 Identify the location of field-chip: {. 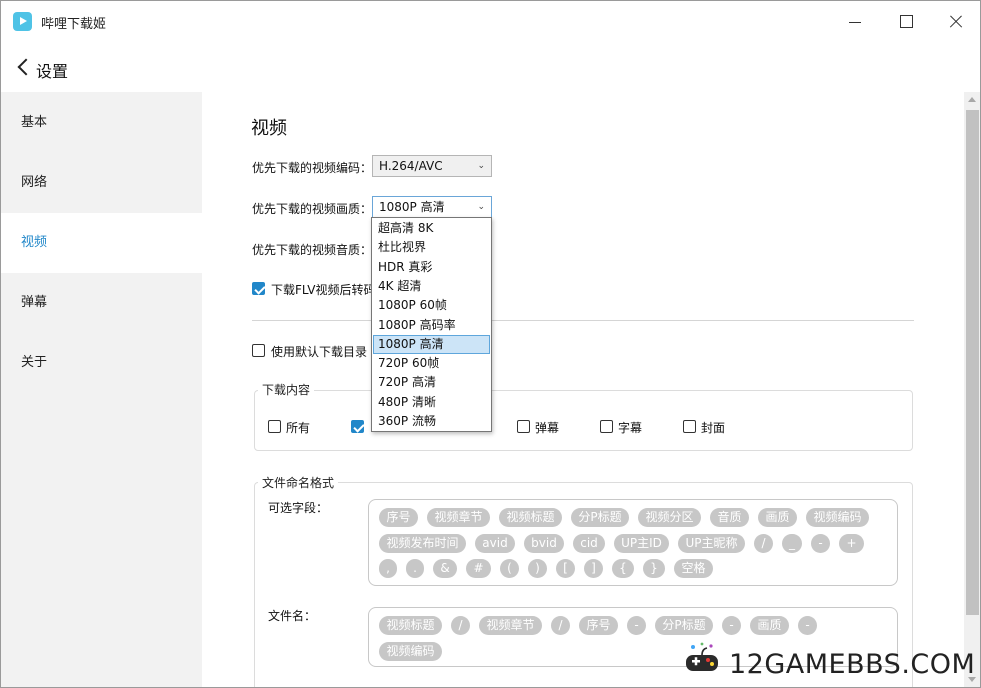
(623, 568).